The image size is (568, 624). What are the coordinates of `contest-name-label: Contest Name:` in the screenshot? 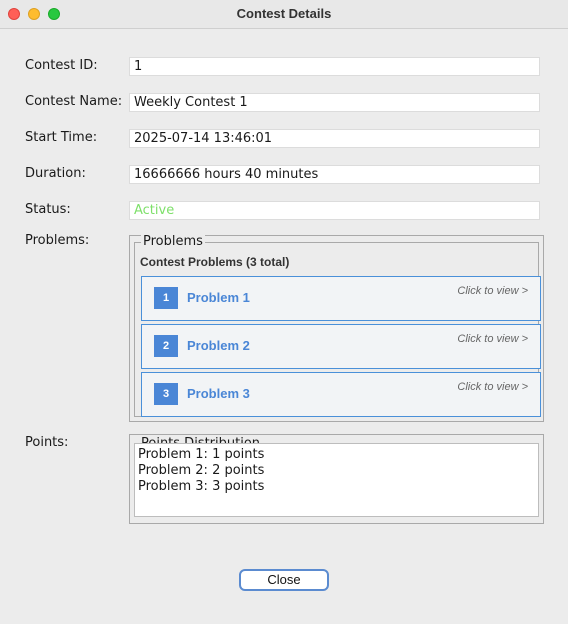 It's located at (74, 101).